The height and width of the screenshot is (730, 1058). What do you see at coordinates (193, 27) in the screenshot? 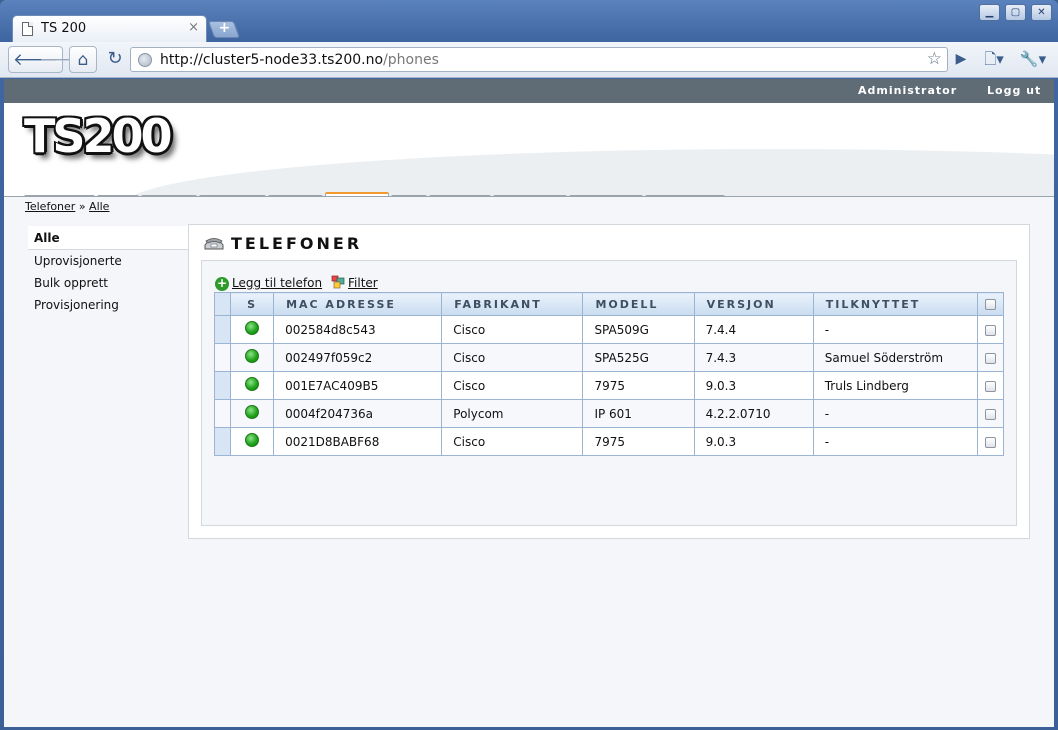
I see `tab-close-icon: ×` at bounding box center [193, 27].